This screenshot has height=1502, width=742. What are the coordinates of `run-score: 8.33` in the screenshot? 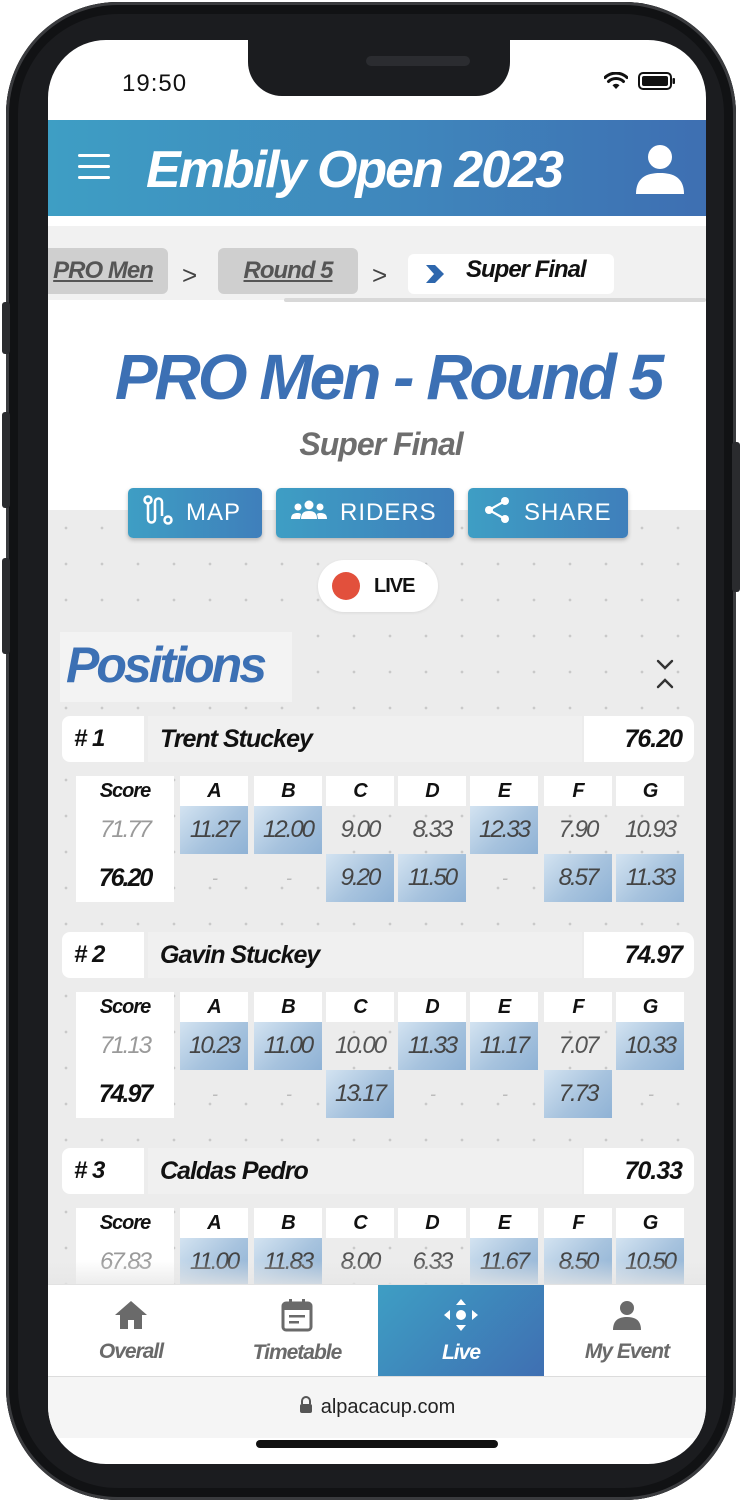 It's located at (433, 829).